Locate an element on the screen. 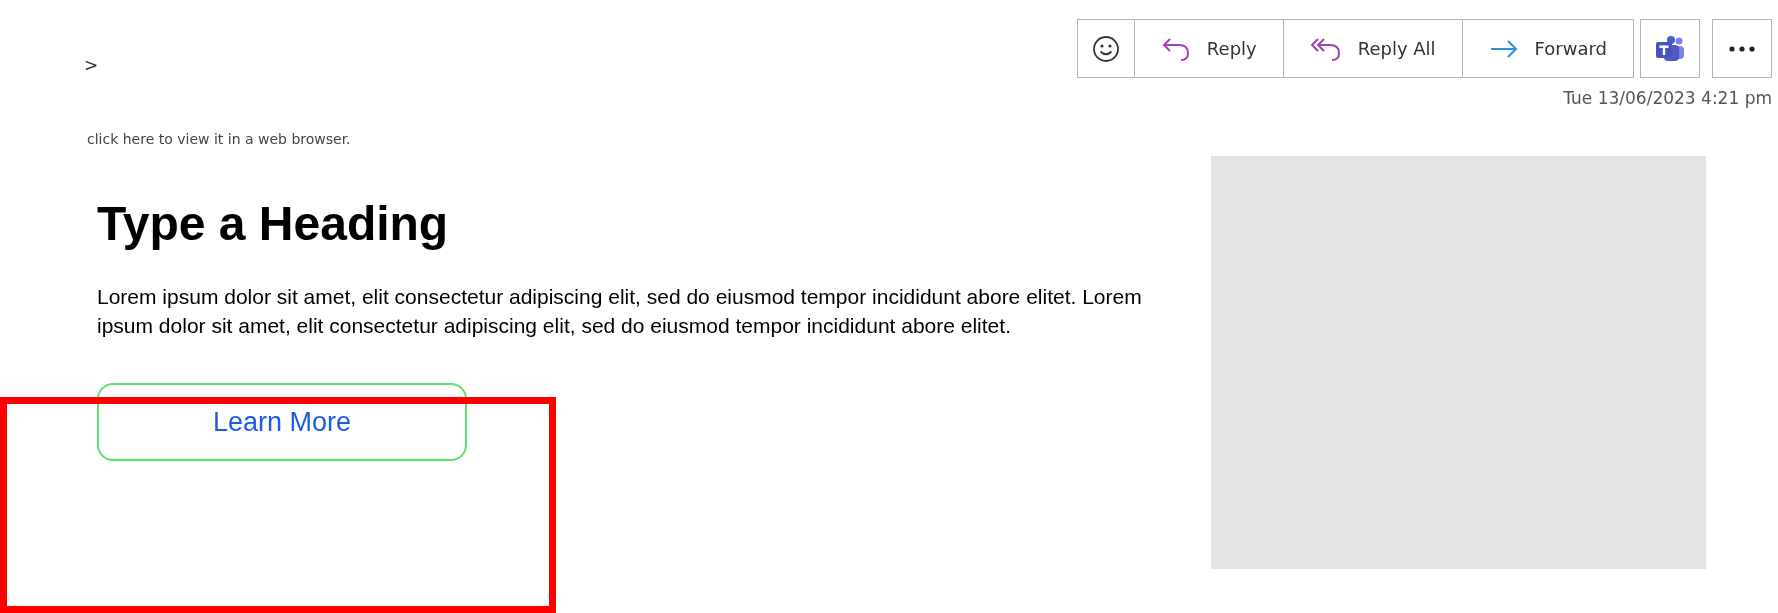 The height and width of the screenshot is (613, 1778). teams-icon is located at coordinates (1670, 48).